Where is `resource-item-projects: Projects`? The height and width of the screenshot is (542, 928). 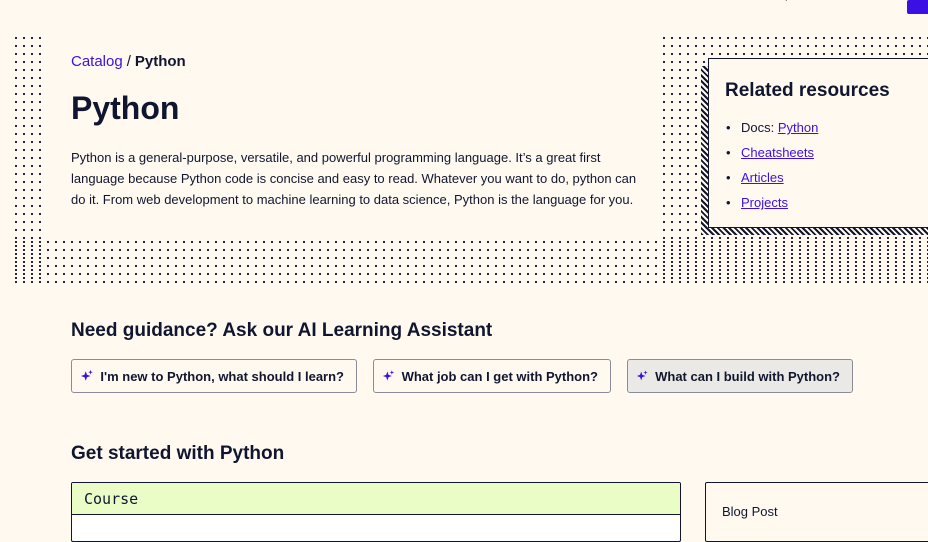 resource-item-projects: Projects is located at coordinates (771, 202).